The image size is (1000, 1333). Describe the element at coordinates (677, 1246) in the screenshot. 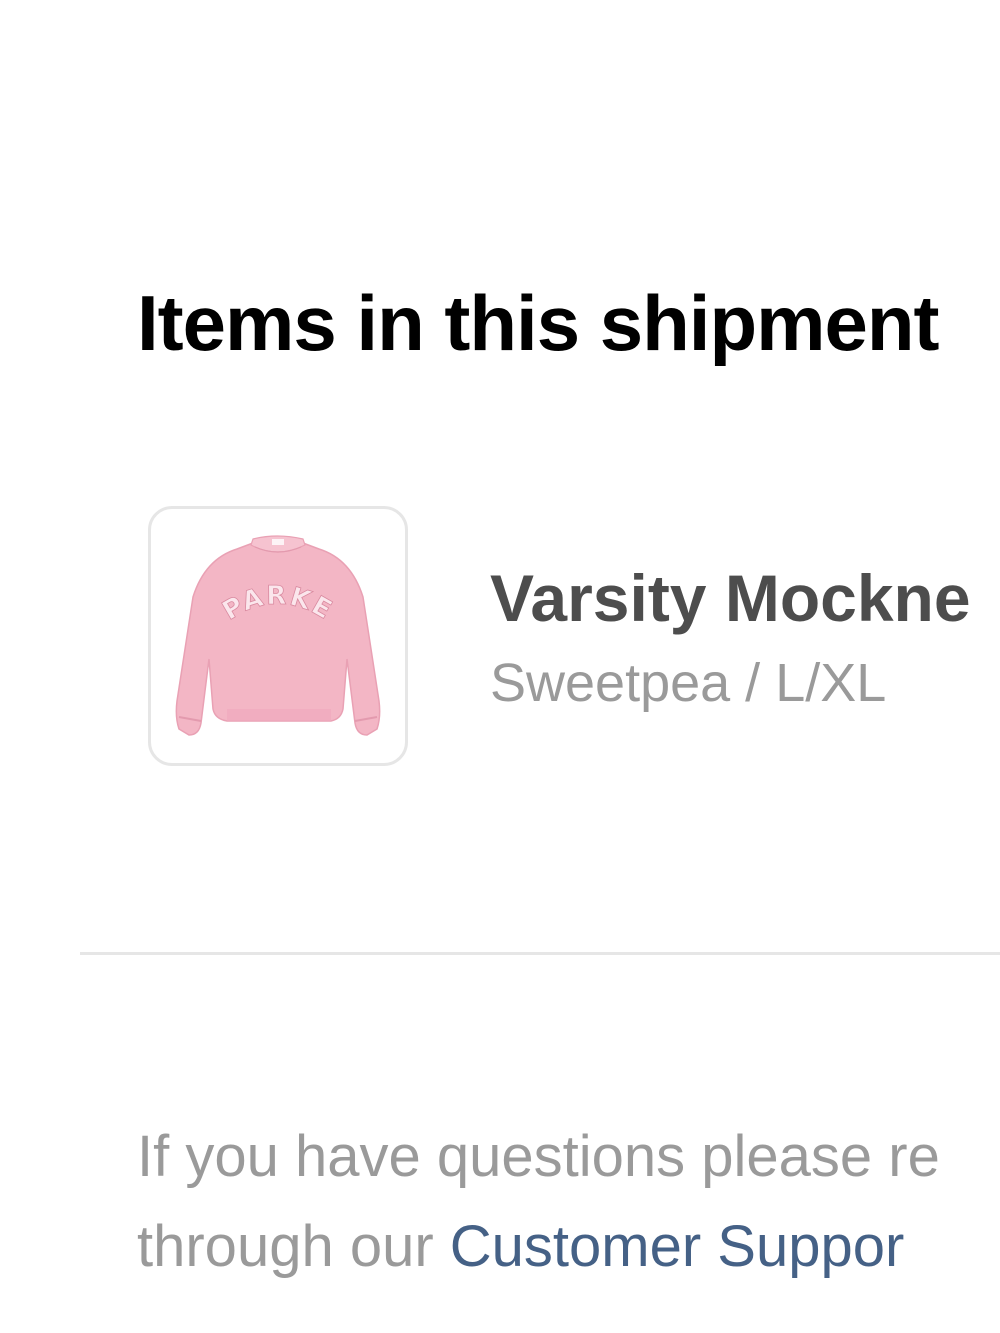

I see `customer-support-link: Customer Suppor` at that location.